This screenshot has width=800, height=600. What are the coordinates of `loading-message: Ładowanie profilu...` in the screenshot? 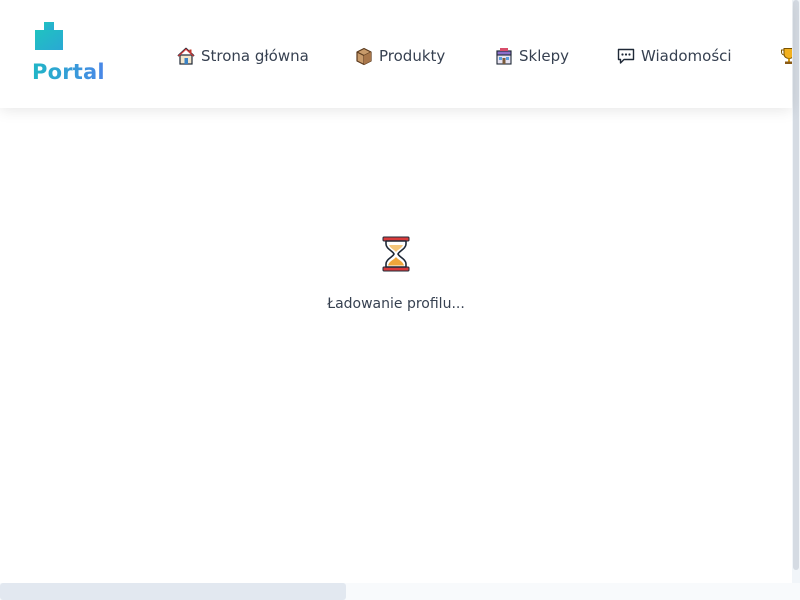 It's located at (396, 304).